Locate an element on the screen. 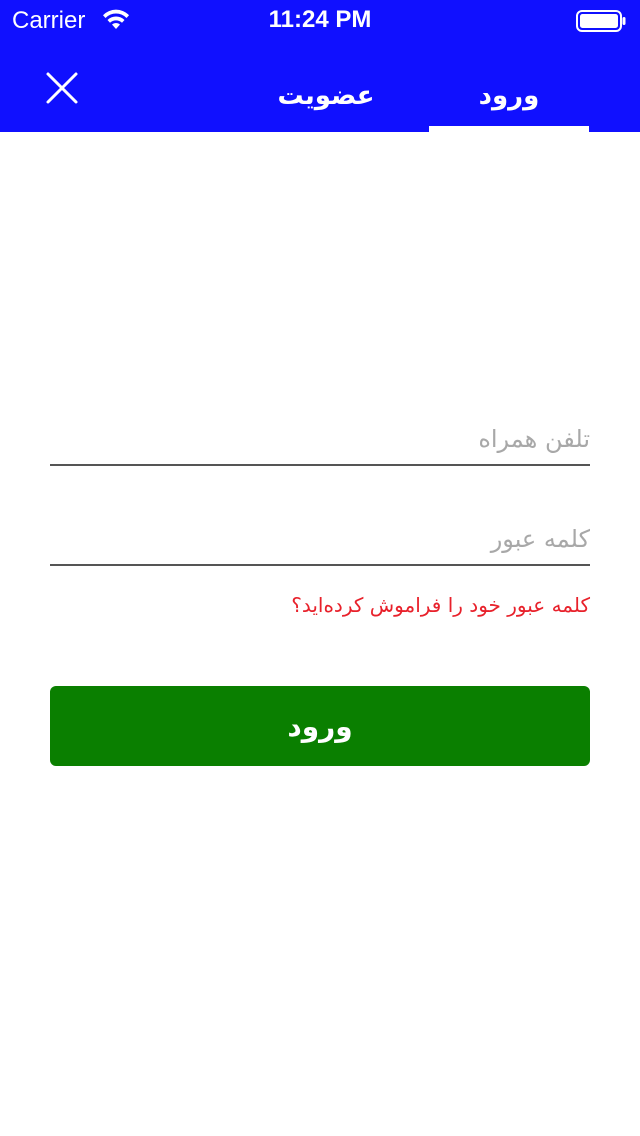 This screenshot has height=1136, width=640. forgot-password-link: کلمه عبور خود را فراموش کرده‌اید؟ is located at coordinates (320, 605).